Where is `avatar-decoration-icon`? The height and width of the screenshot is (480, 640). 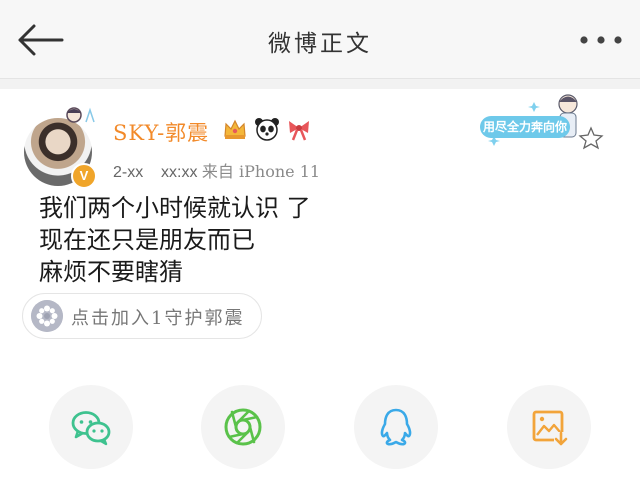
avatar-decoration-icon is located at coordinates (80, 115).